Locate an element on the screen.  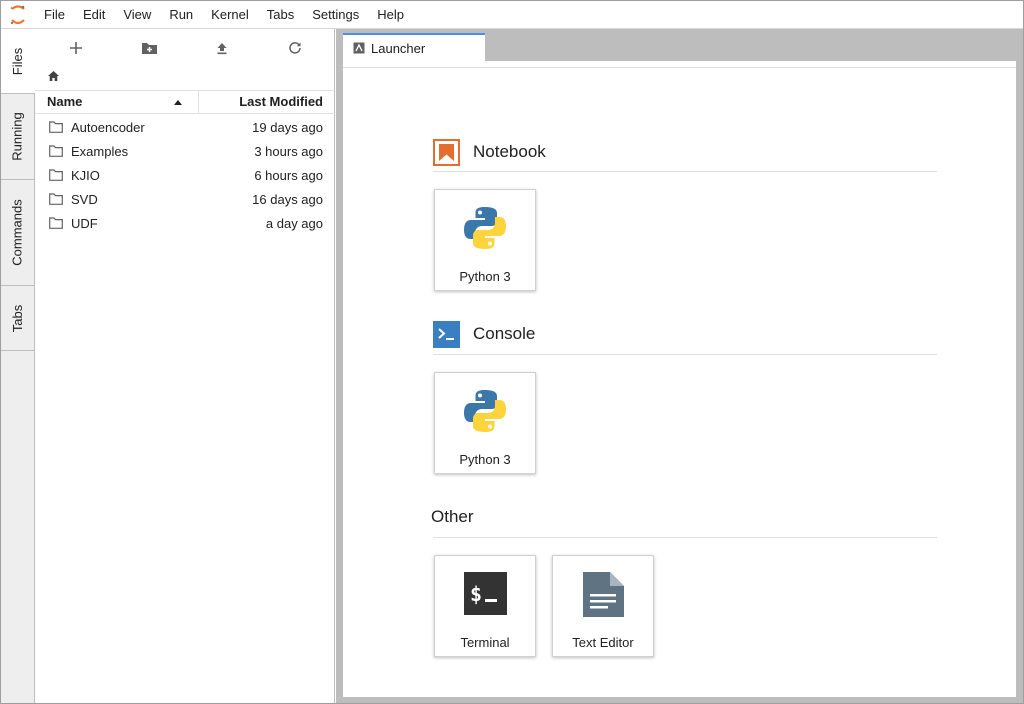
tab-running: Running is located at coordinates (17, 137).